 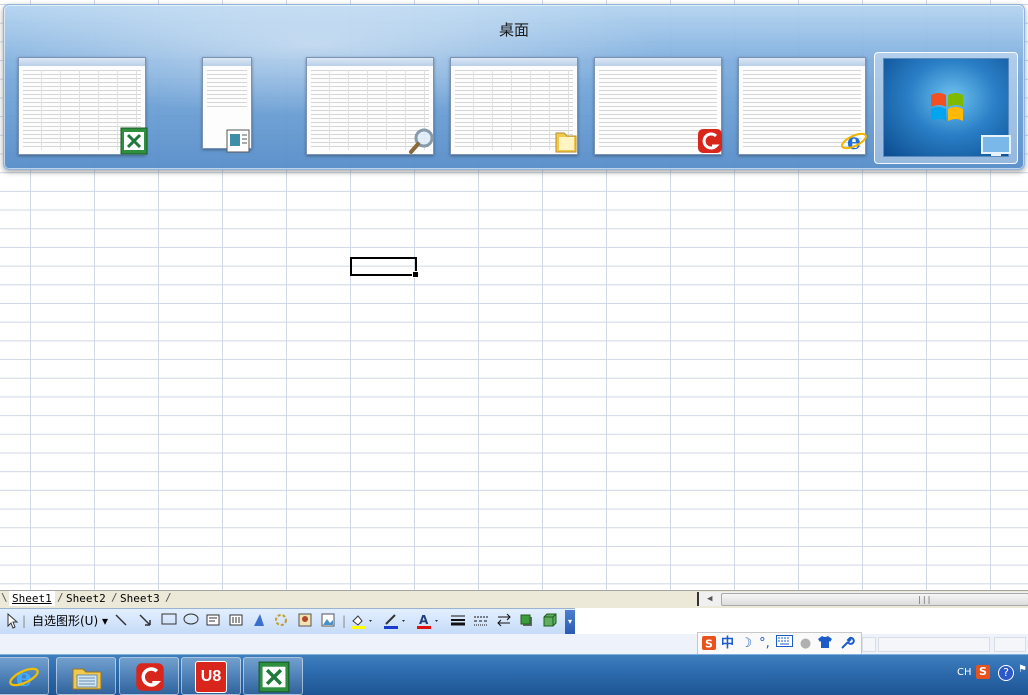 I want to click on taskbar-excel-button, so click(x=273, y=676).